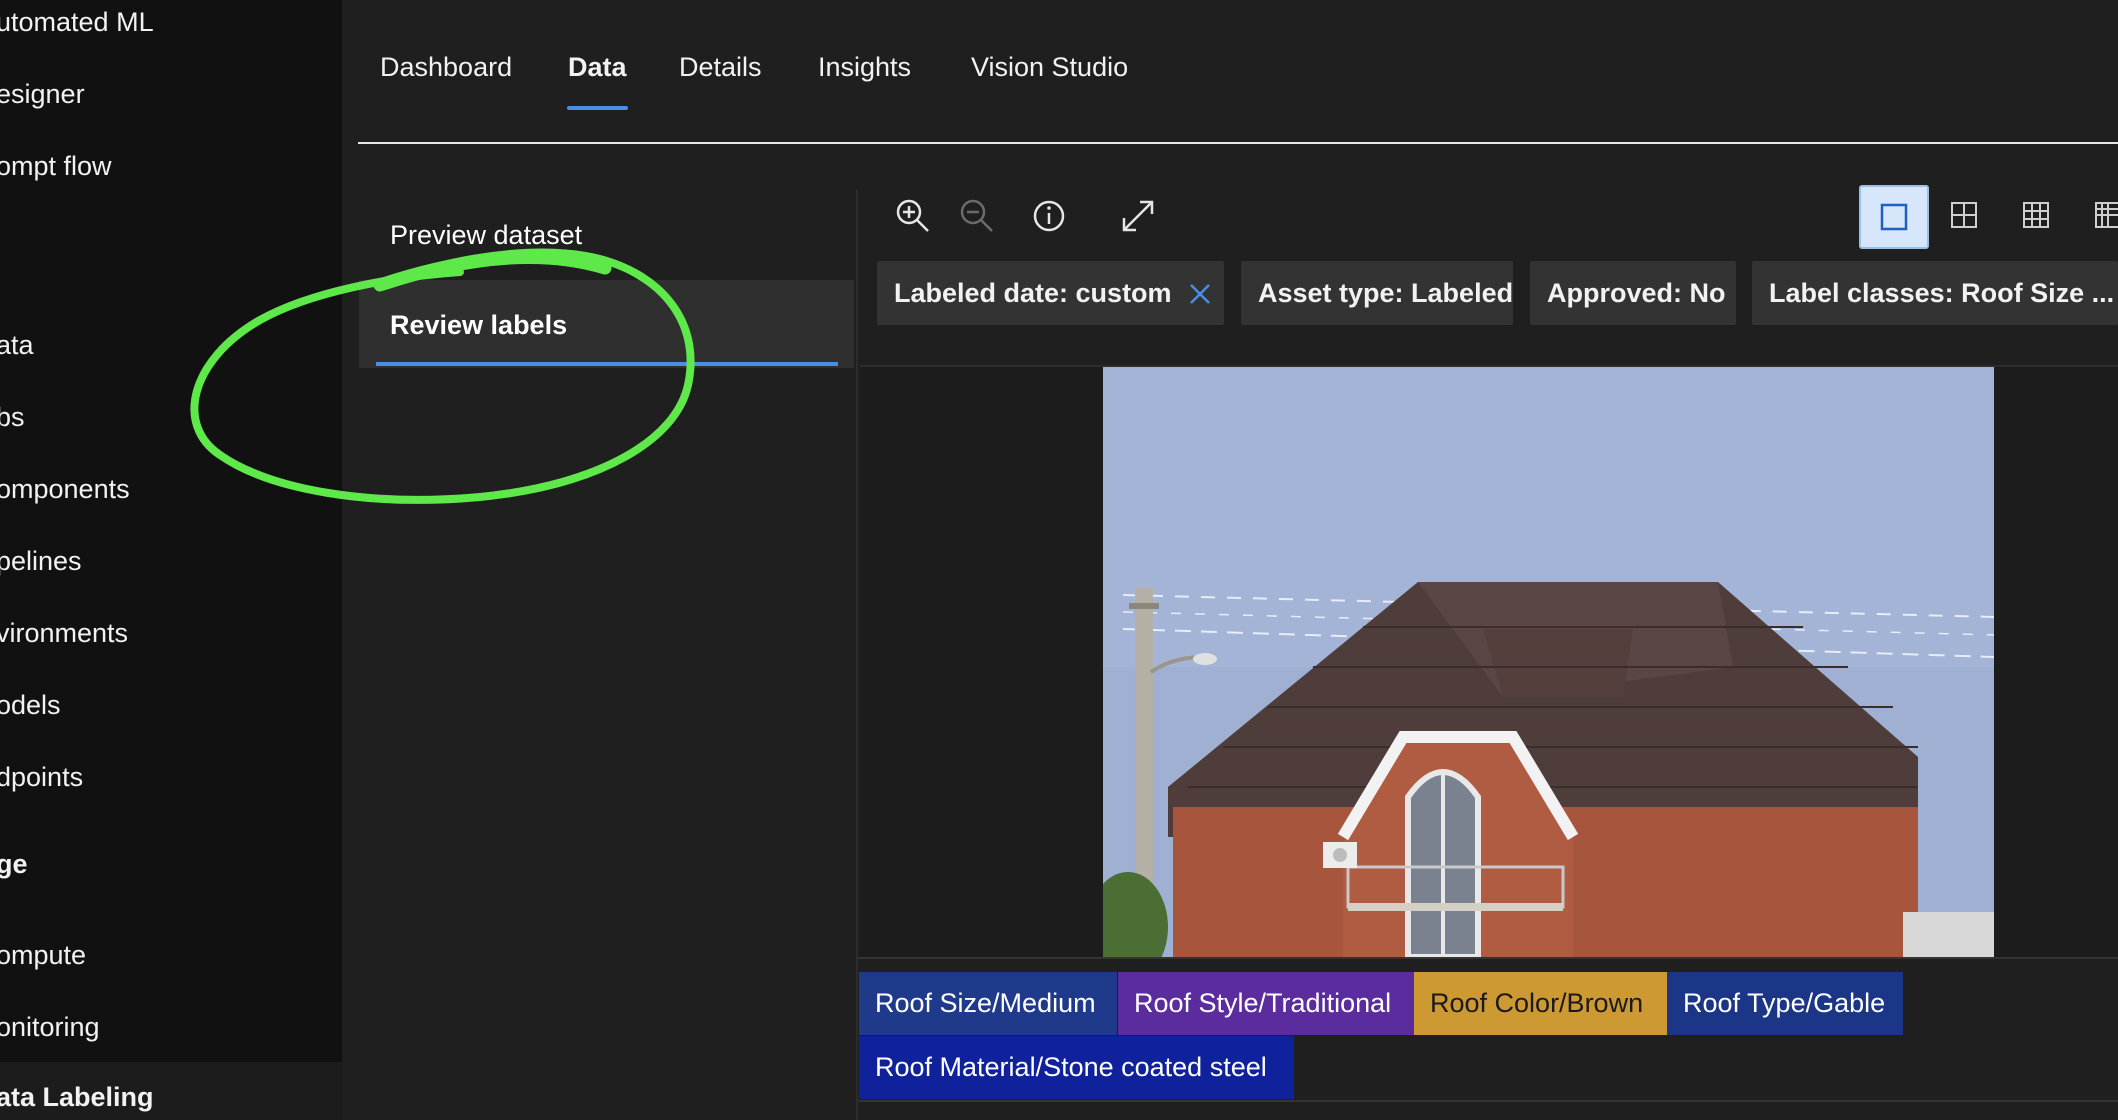  I want to click on sidebar-item-models: odels, so click(30, 705).